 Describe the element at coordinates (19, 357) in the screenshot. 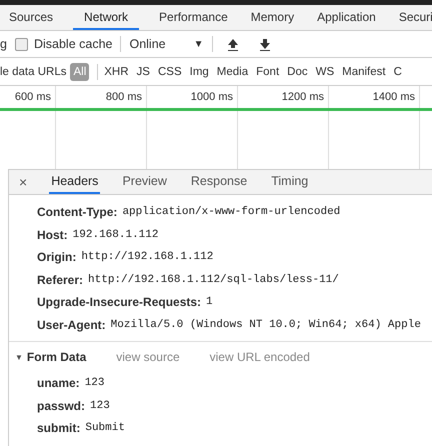

I see `expand-triangle-icon: ▼` at that location.